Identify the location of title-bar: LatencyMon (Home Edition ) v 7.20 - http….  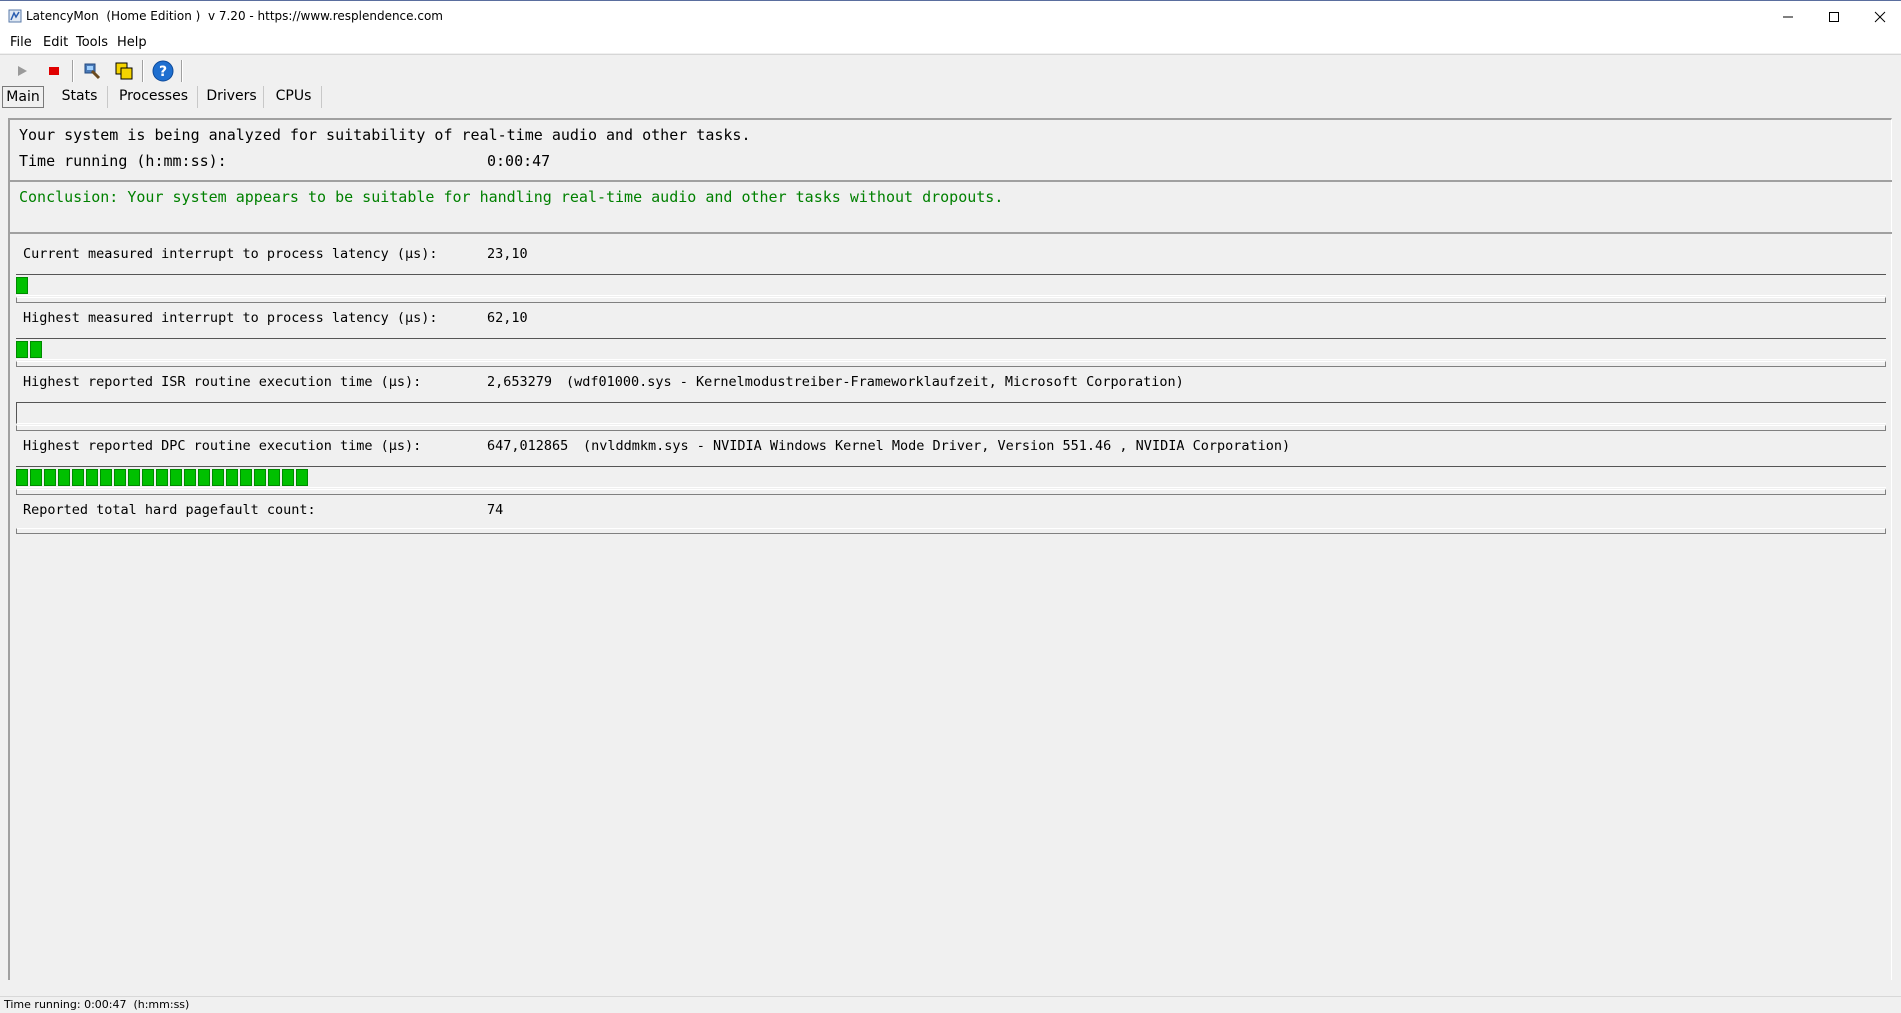
(950, 16).